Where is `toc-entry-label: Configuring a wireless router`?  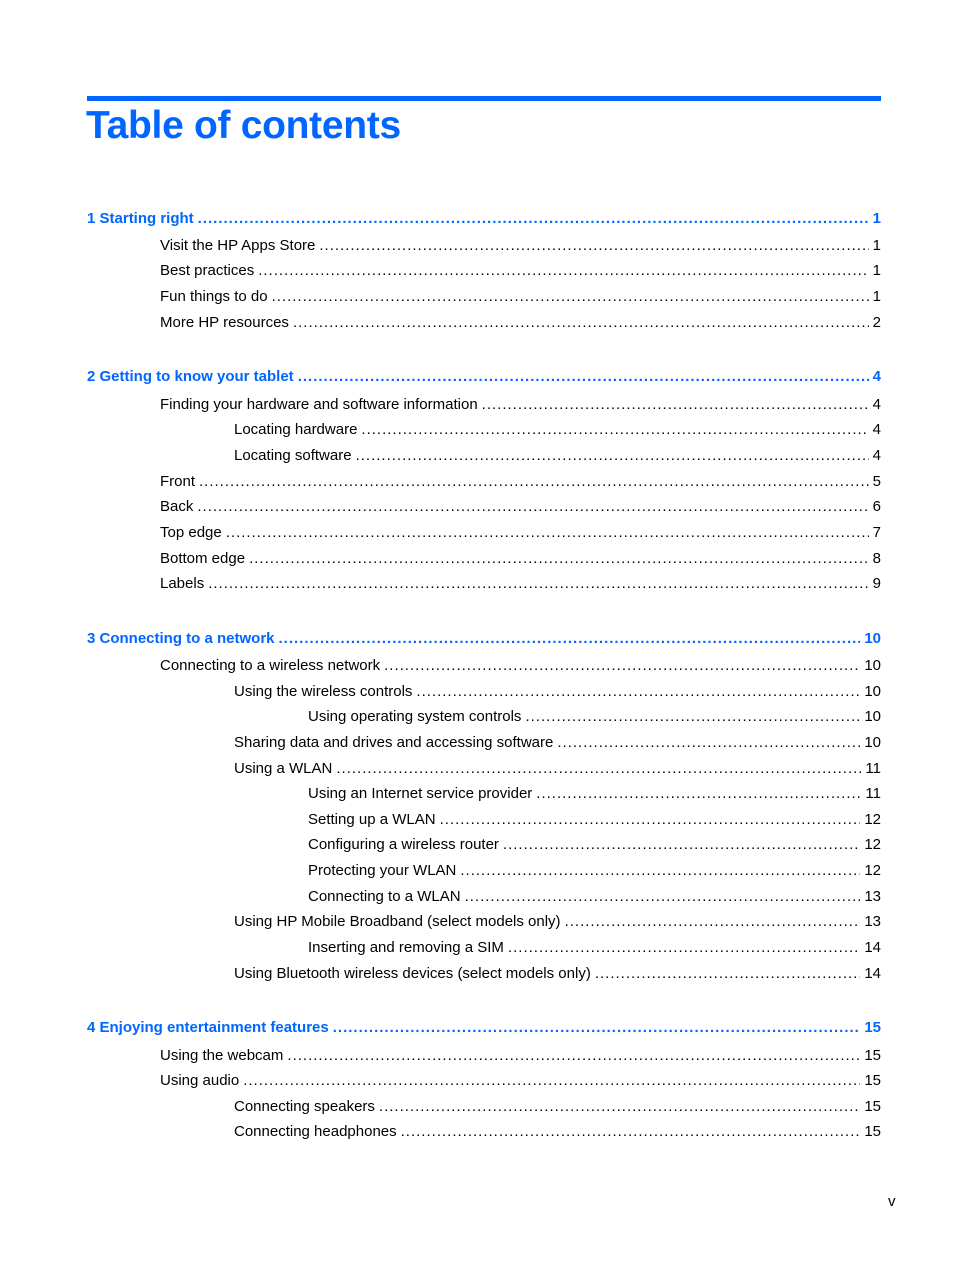
toc-entry-label: Configuring a wireless router is located at coordinates (403, 844).